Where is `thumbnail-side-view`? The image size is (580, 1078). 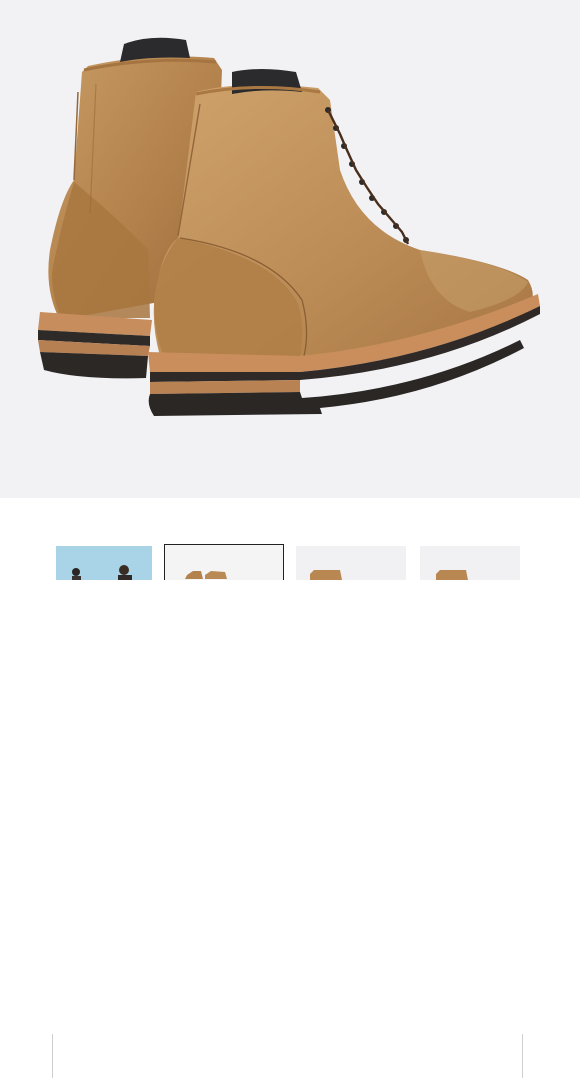
thumbnail-side-view is located at coordinates (351, 563).